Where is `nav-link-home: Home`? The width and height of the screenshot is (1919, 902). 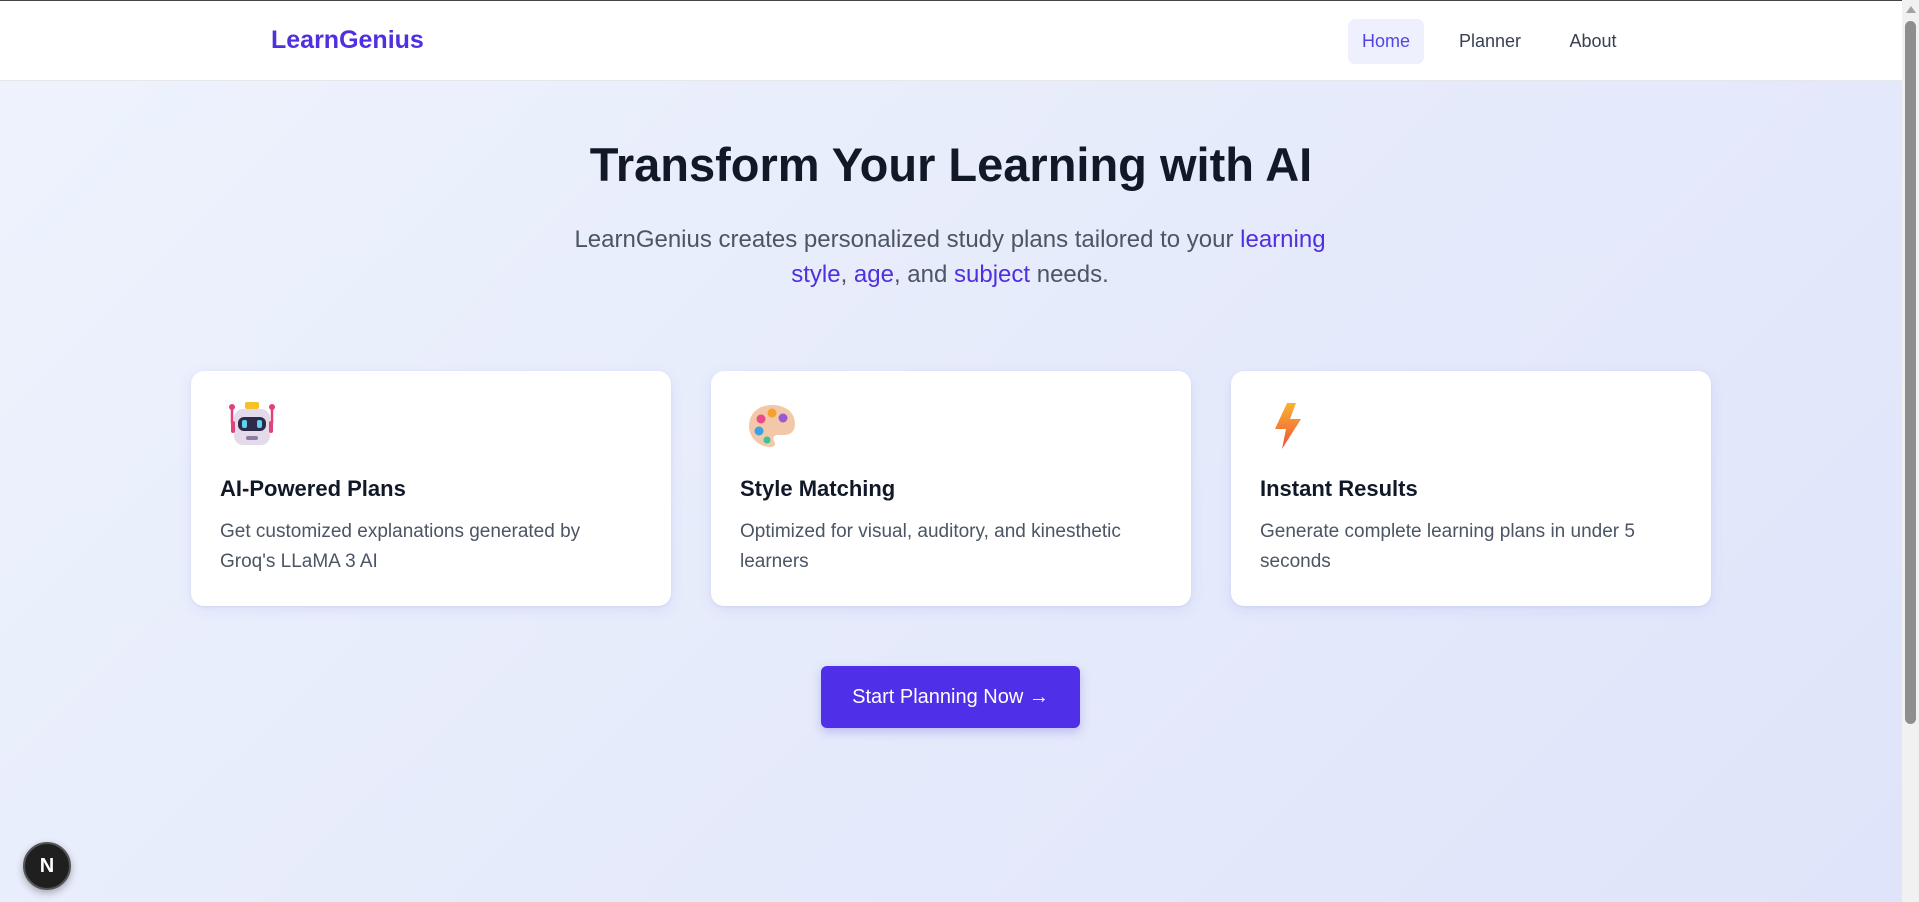 nav-link-home: Home is located at coordinates (1386, 41).